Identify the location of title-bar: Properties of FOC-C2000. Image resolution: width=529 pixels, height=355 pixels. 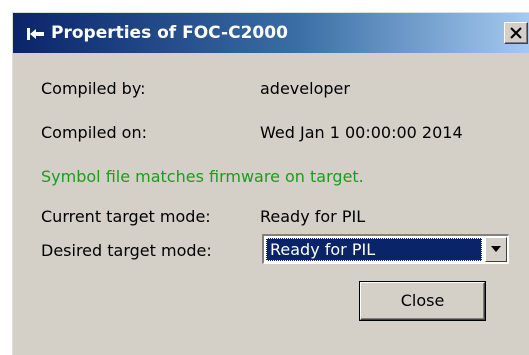
(271, 33).